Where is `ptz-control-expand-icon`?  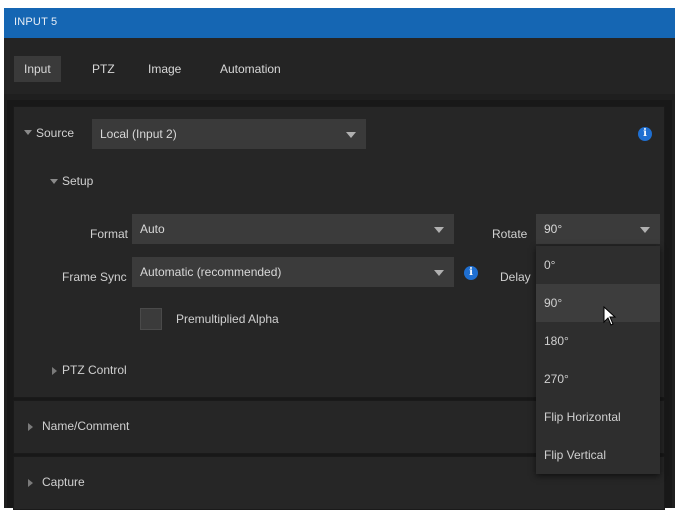
ptz-control-expand-icon is located at coordinates (54, 371).